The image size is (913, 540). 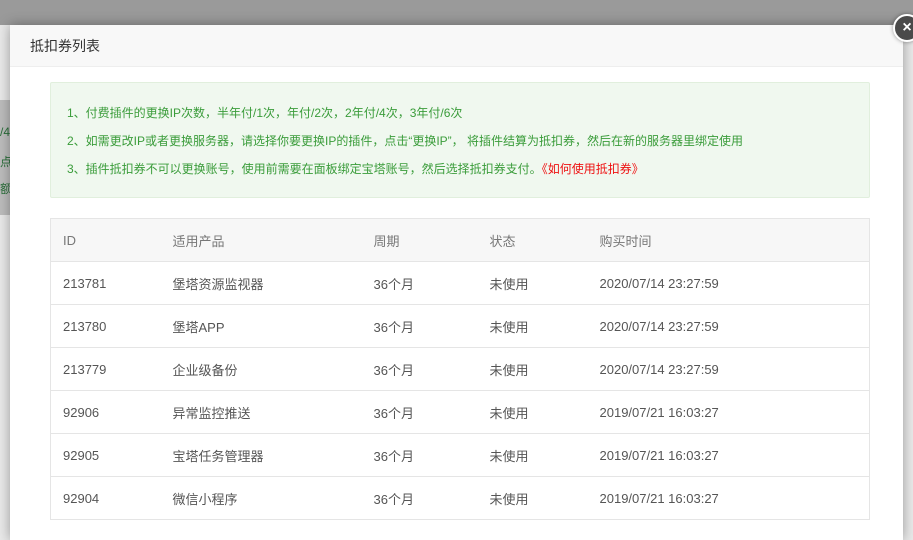 I want to click on background-top-bar, so click(x=456, y=12).